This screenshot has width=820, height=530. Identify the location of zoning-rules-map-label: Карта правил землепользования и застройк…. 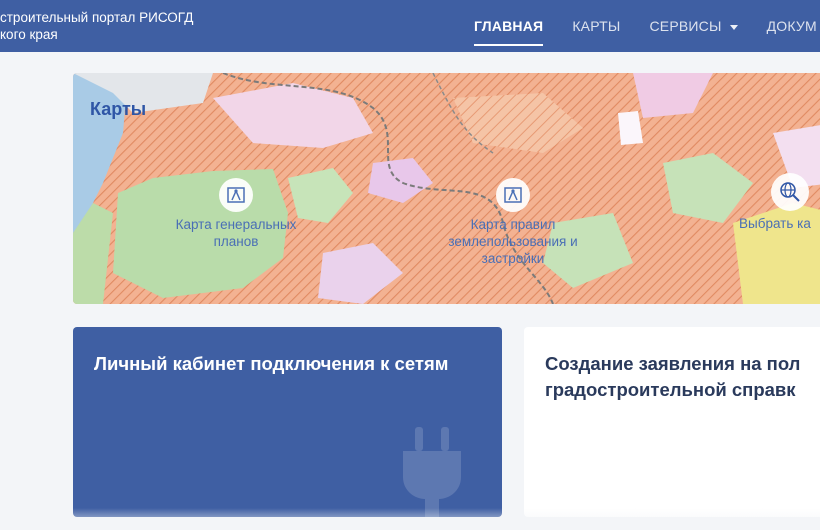
(513, 241).